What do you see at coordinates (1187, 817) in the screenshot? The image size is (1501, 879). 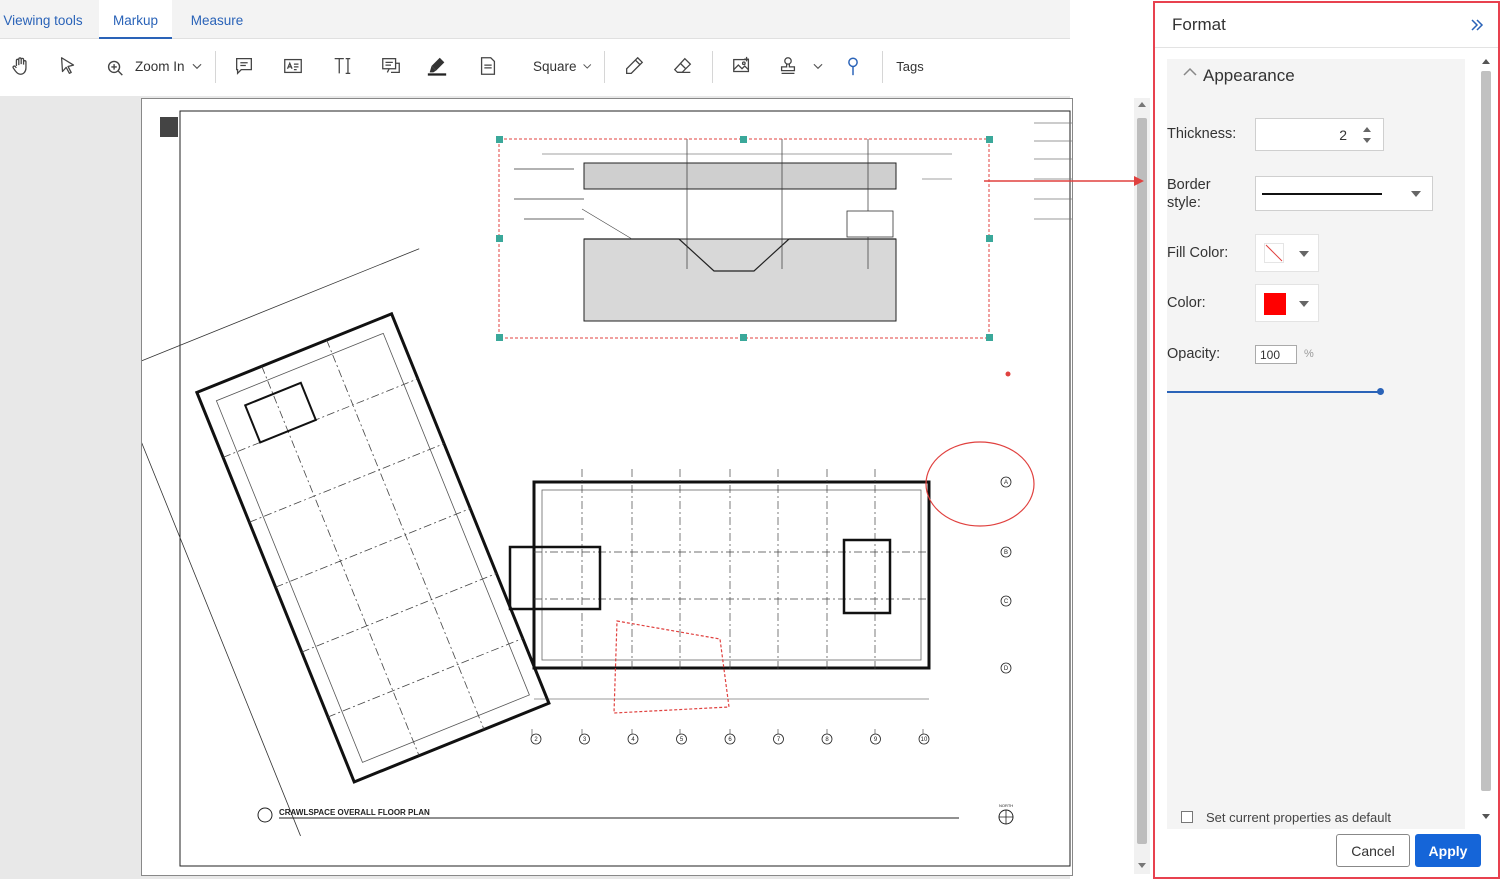 I see `set-default-checkbox` at bounding box center [1187, 817].